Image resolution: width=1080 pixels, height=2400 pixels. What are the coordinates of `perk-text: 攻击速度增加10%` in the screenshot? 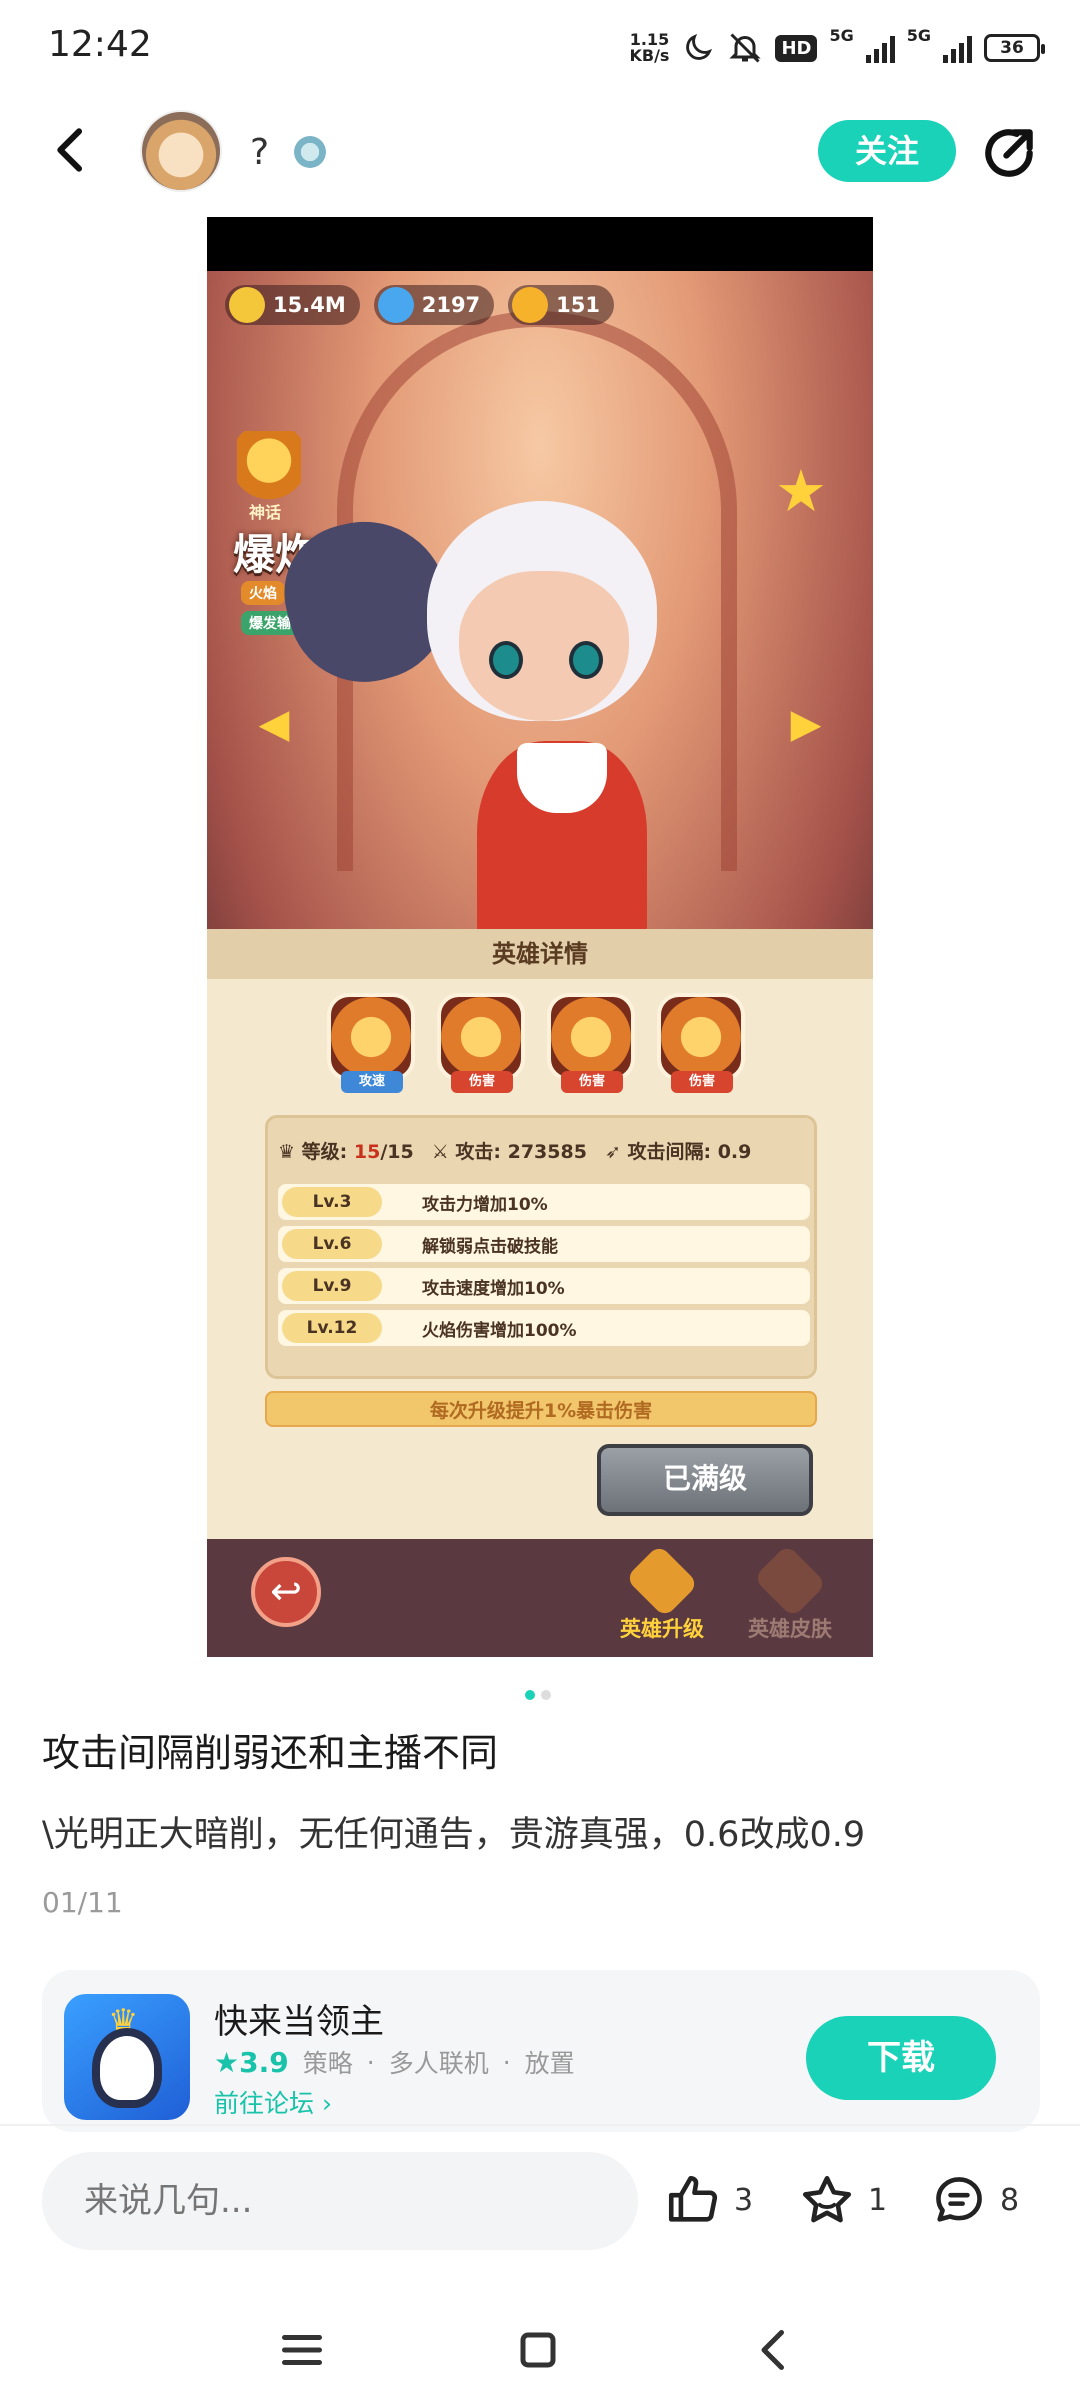 It's located at (493, 1288).